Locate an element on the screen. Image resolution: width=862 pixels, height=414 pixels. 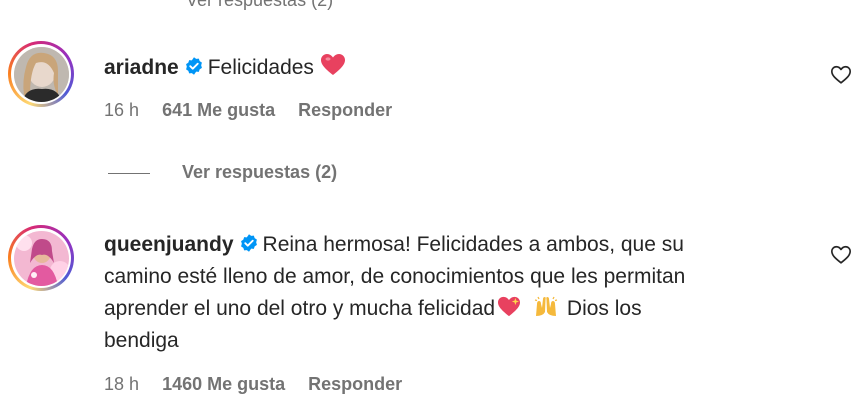
username: ariadne is located at coordinates (141, 67).